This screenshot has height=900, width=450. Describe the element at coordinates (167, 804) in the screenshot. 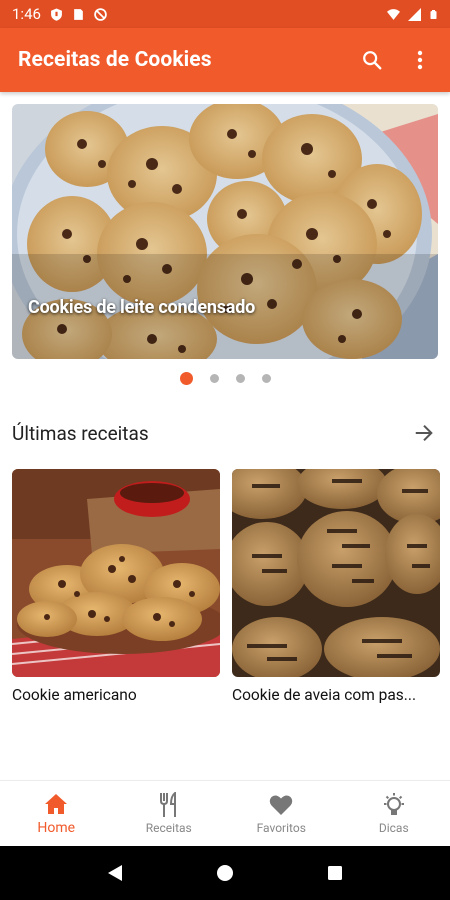

I see `cutlery-icon` at that location.